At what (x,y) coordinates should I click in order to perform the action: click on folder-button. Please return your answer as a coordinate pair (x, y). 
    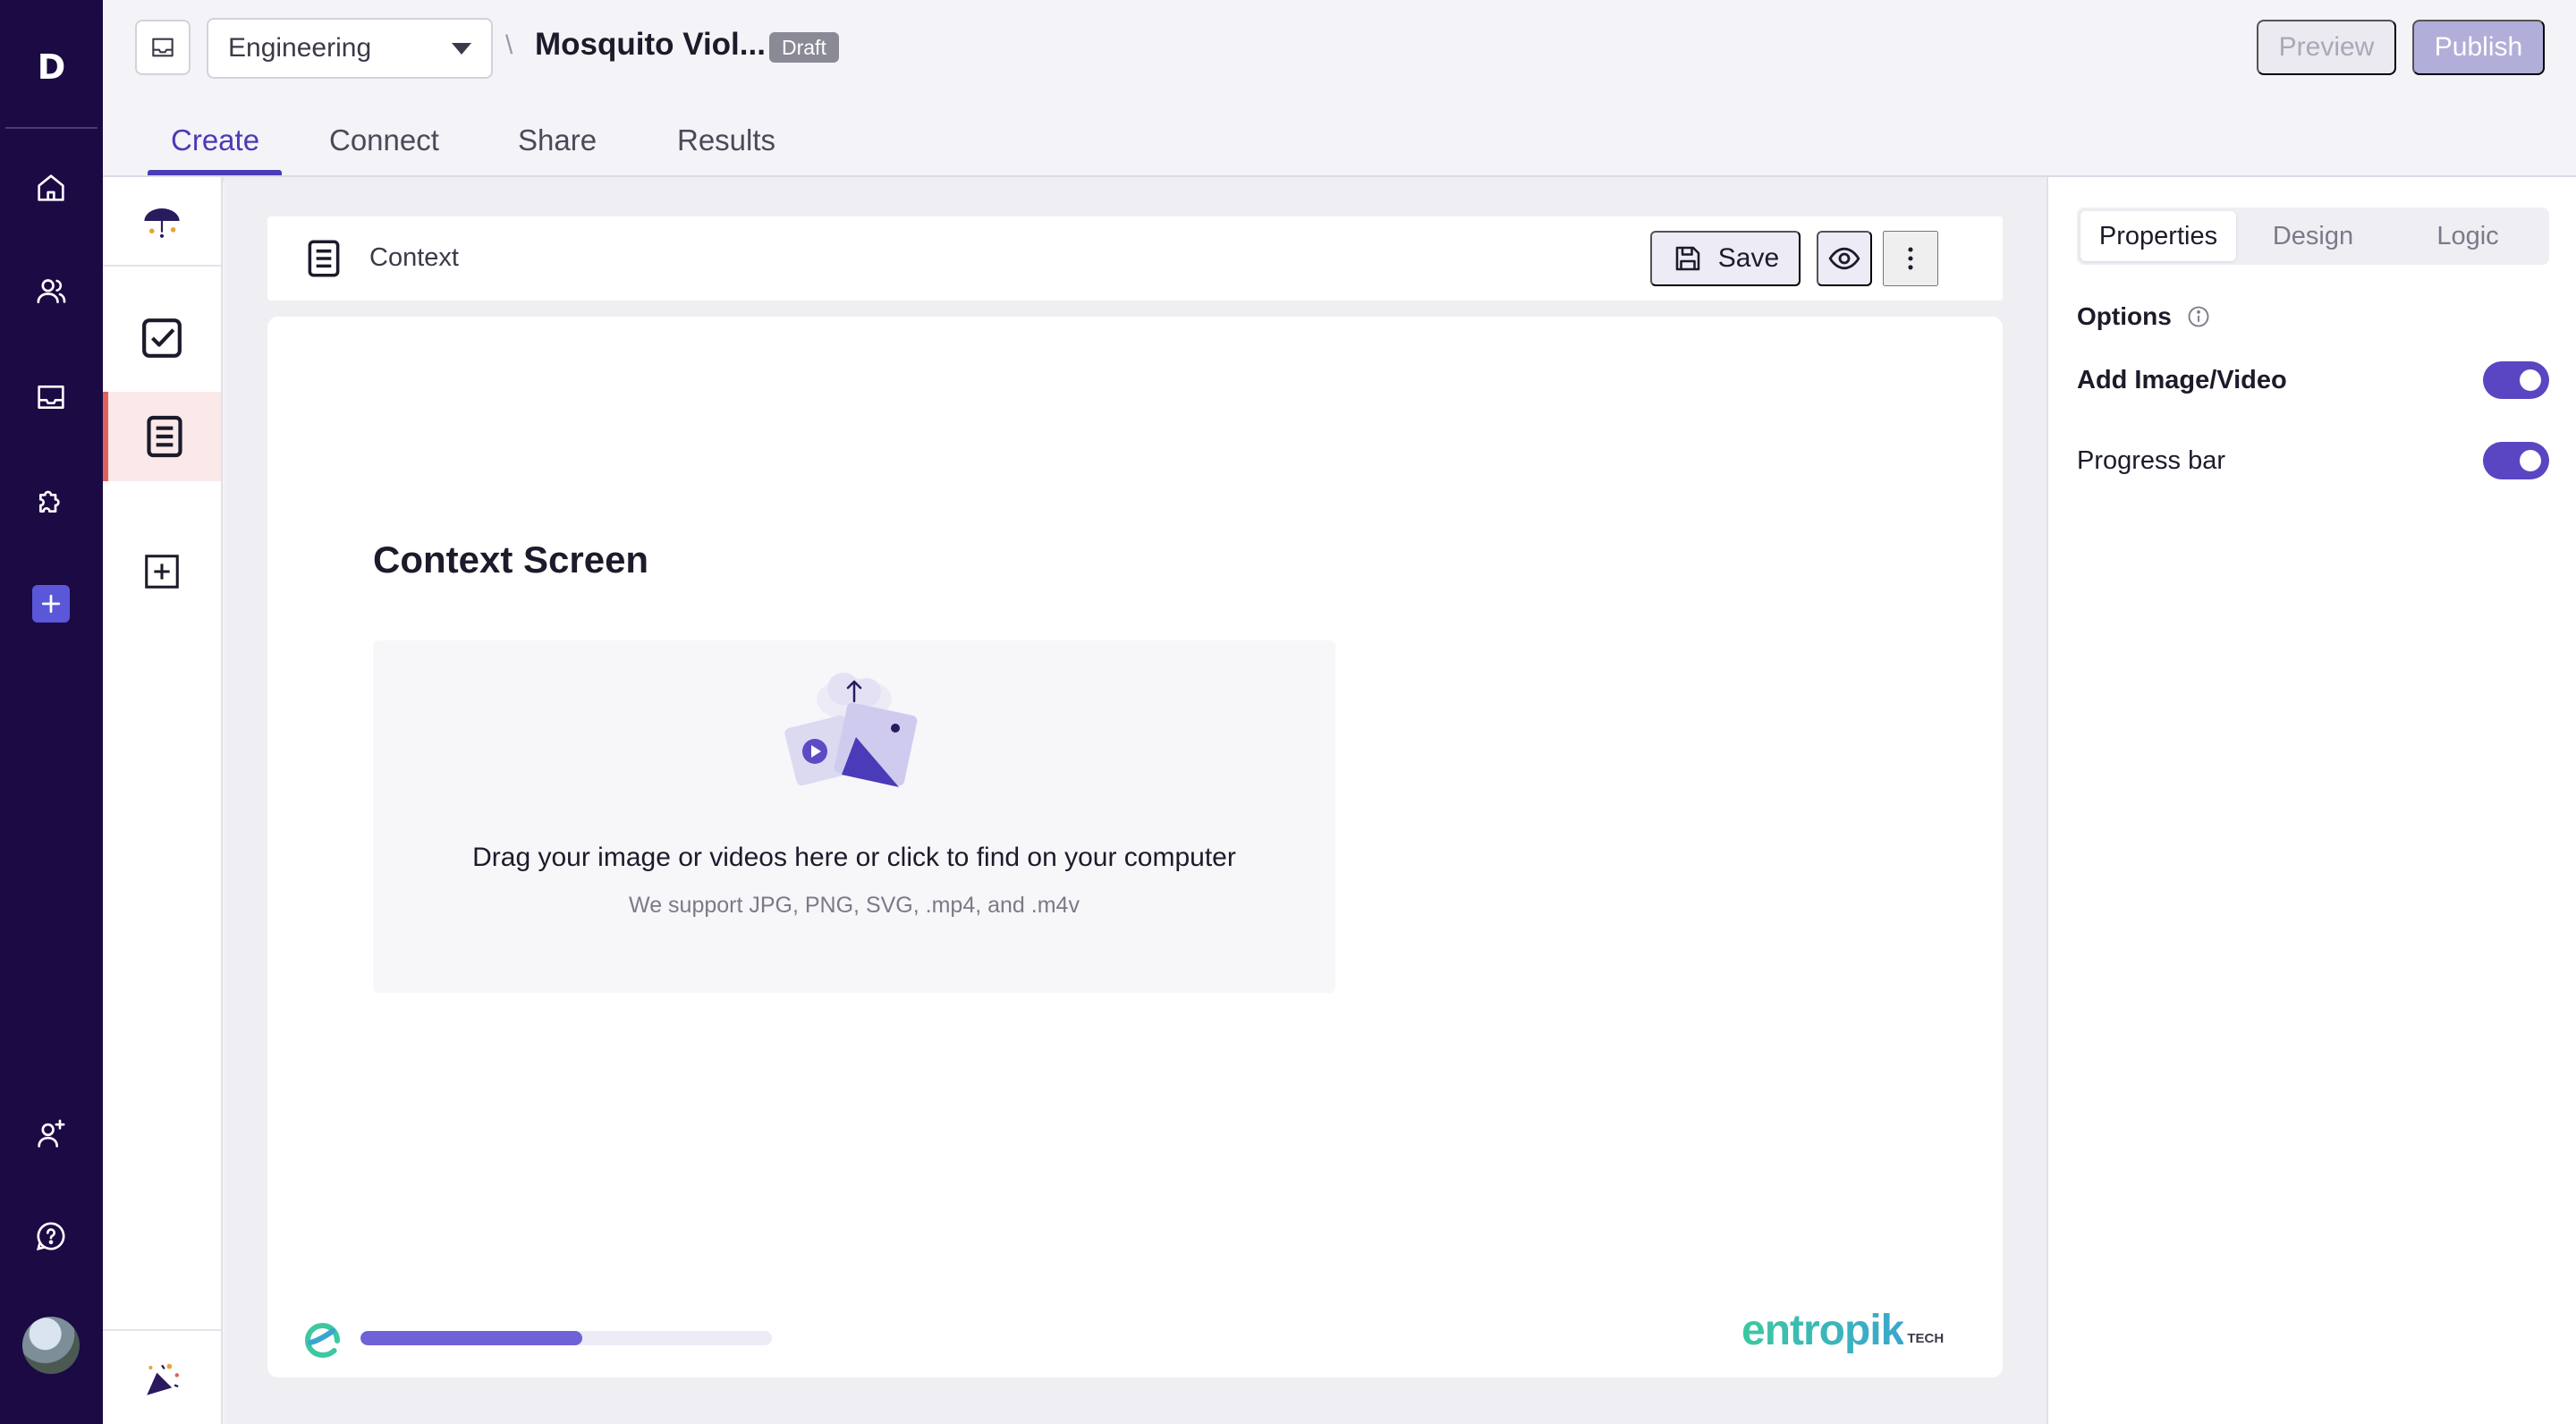
    Looking at the image, I should click on (163, 47).